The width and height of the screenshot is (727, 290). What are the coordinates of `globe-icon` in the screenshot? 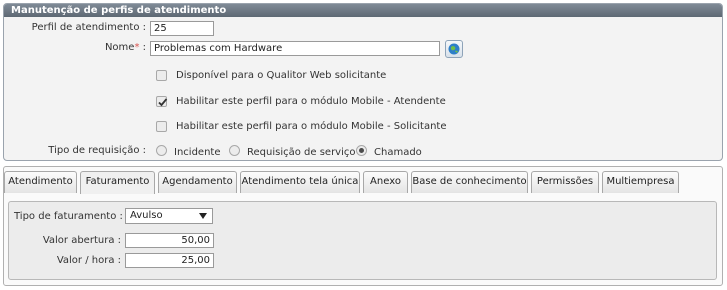 It's located at (454, 49).